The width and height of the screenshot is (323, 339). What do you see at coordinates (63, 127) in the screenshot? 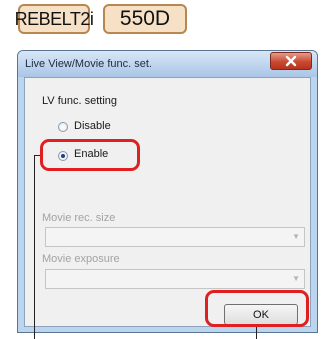
I see `disable-radio` at bounding box center [63, 127].